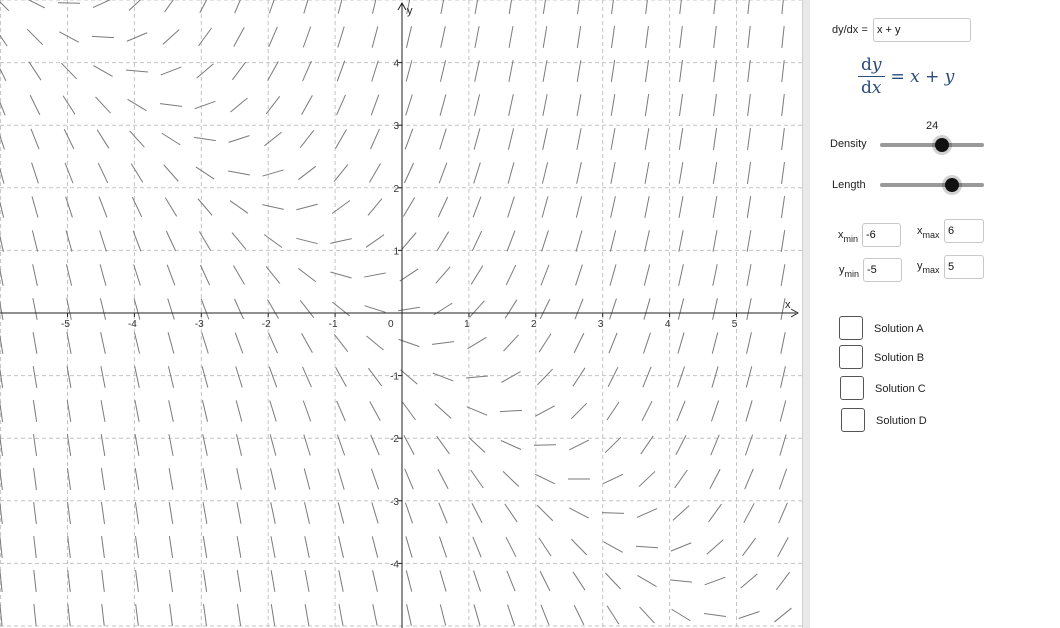  I want to click on density-slider, so click(932, 145).